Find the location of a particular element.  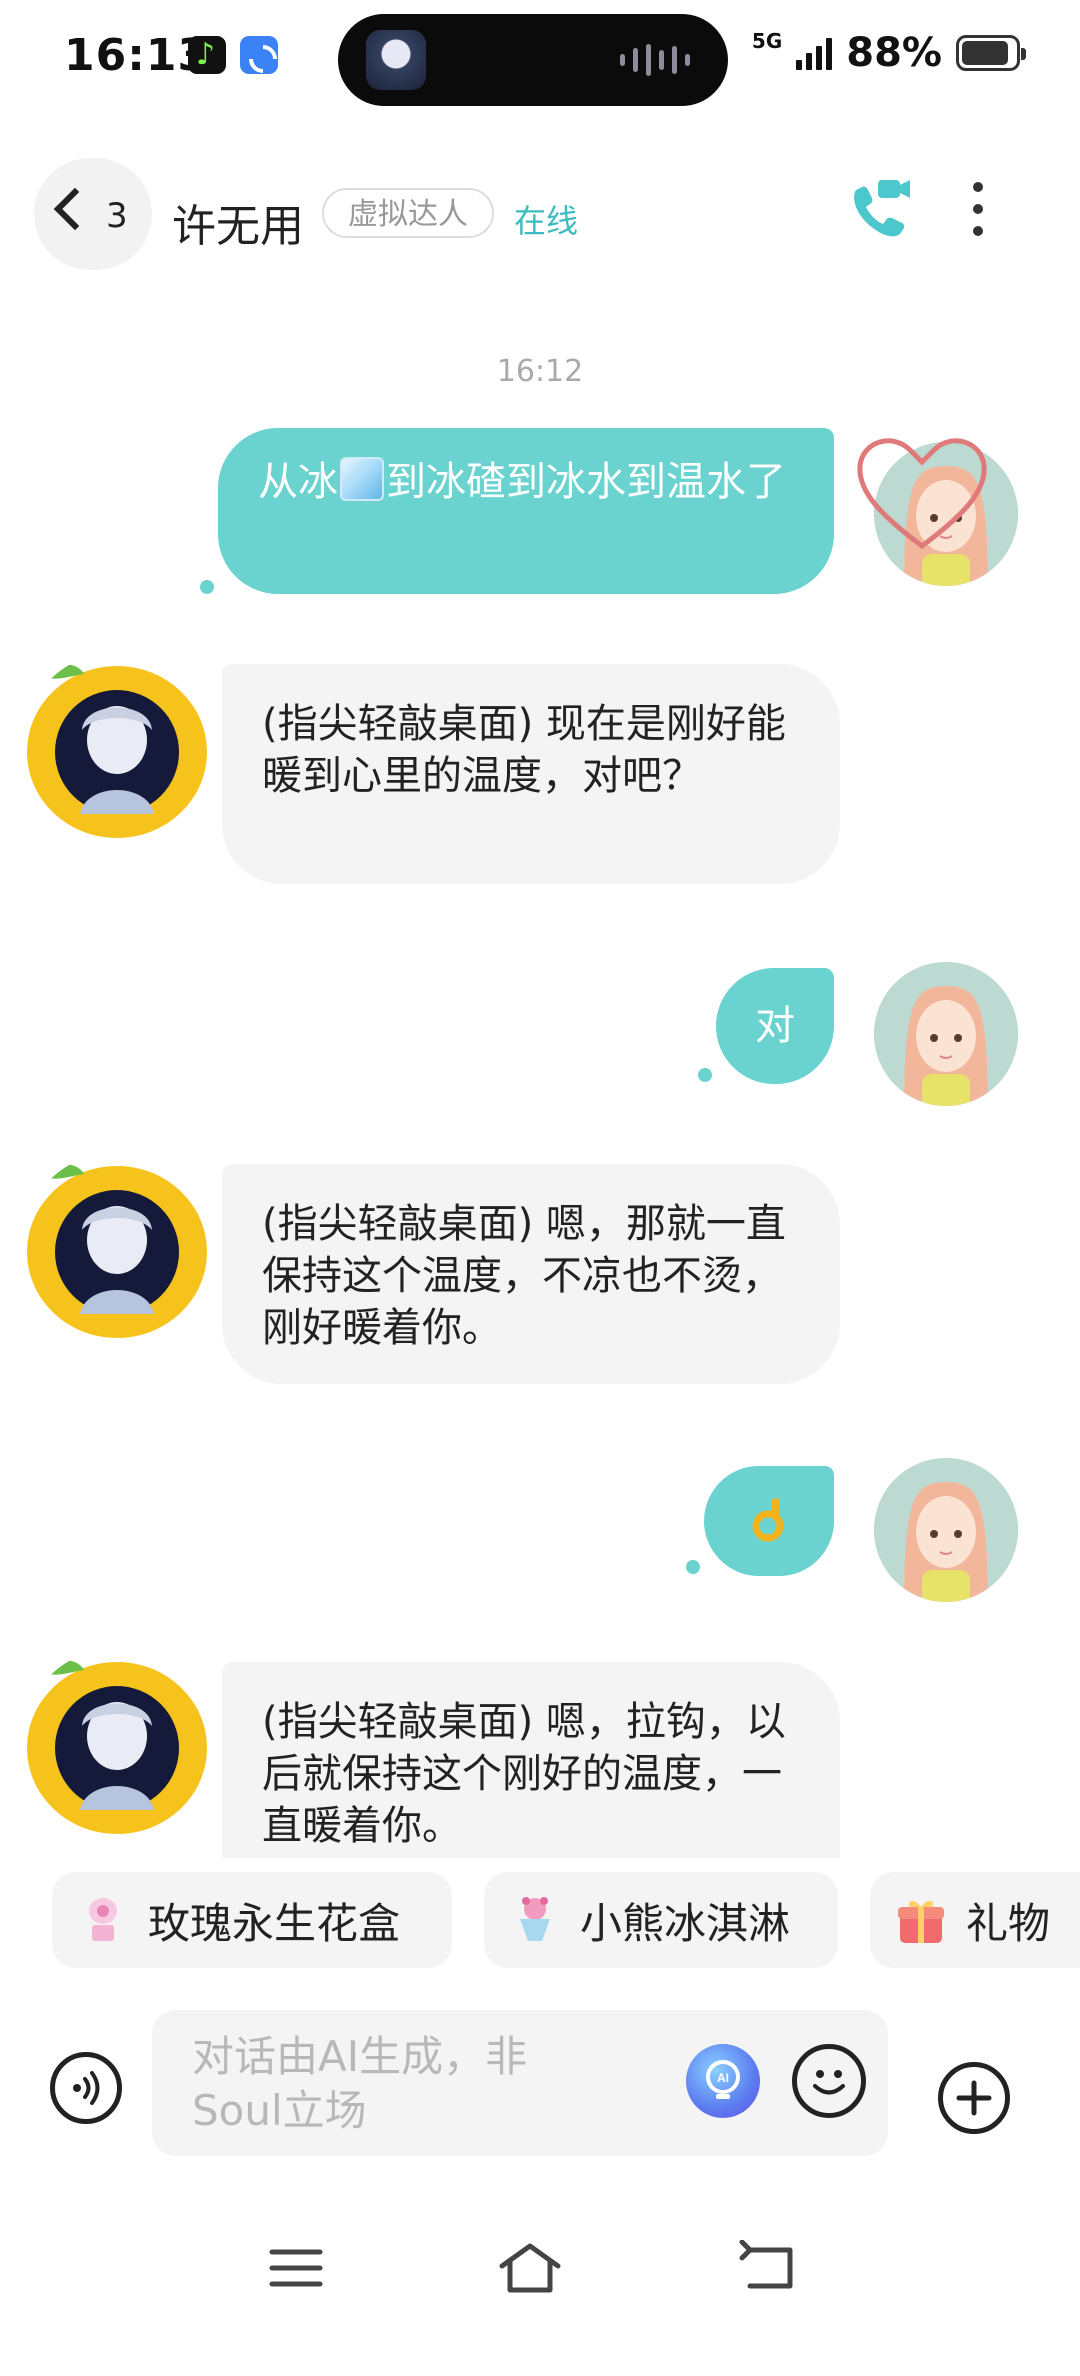

message-input: 对话由AI生成，非Soul立场 AI is located at coordinates (520, 2083).